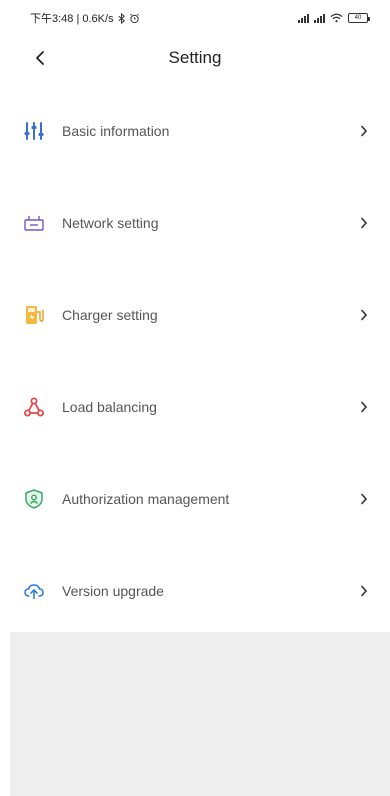 The width and height of the screenshot is (390, 796). I want to click on menu-item-label: Charger setting, so click(110, 315).